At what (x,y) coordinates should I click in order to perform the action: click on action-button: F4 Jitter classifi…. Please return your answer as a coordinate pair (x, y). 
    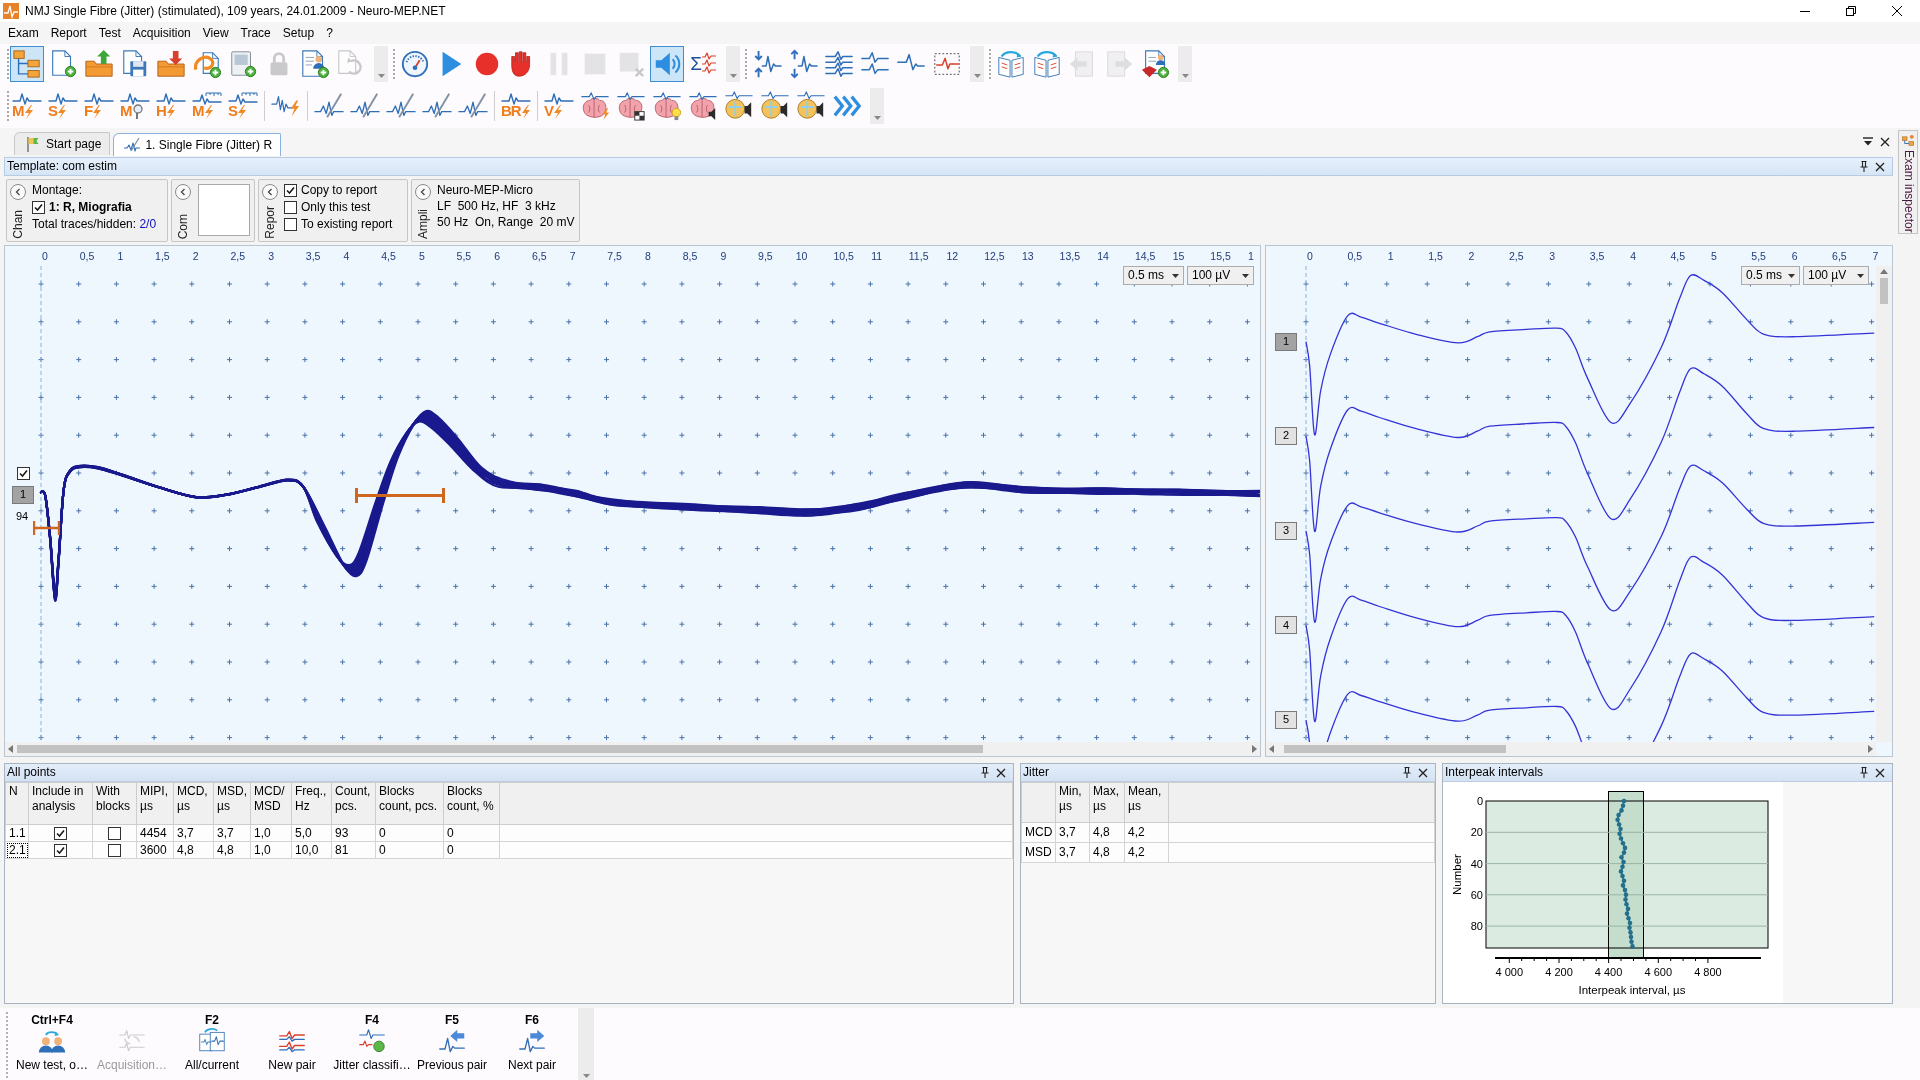
    Looking at the image, I should click on (372, 1044).